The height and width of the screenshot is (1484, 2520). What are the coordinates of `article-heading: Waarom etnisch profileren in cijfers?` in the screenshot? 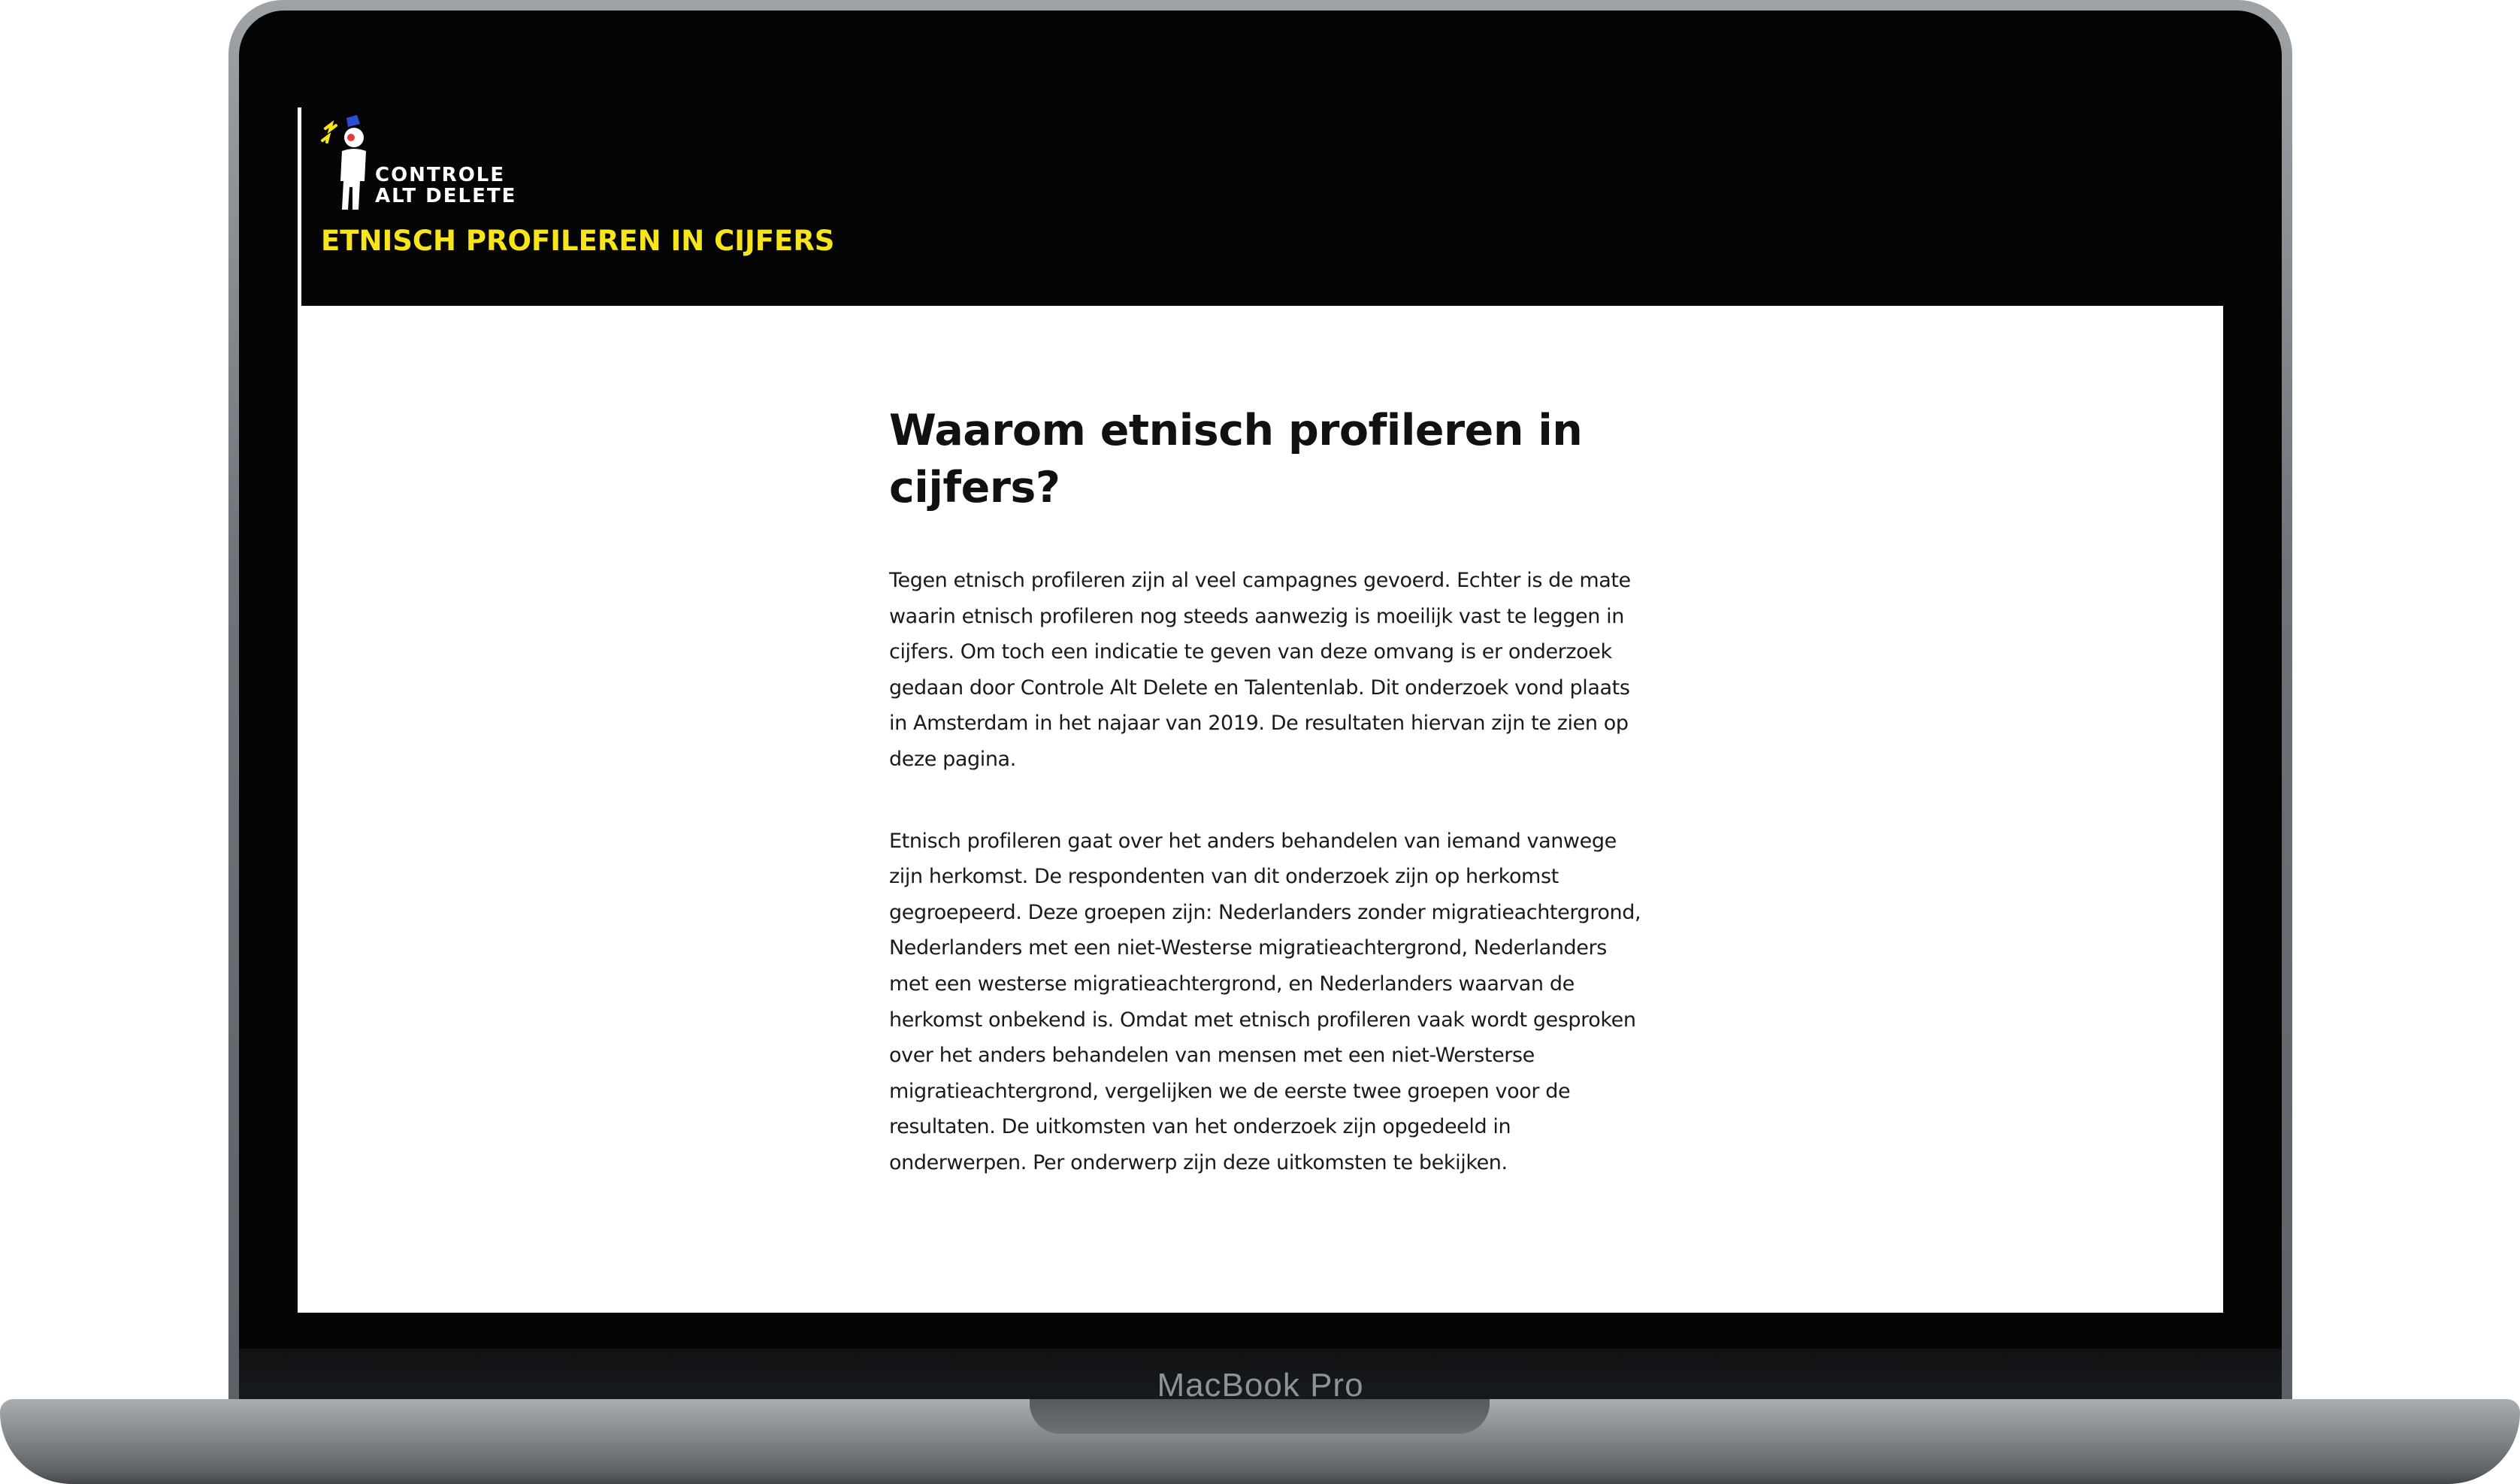 It's located at (1236, 459).